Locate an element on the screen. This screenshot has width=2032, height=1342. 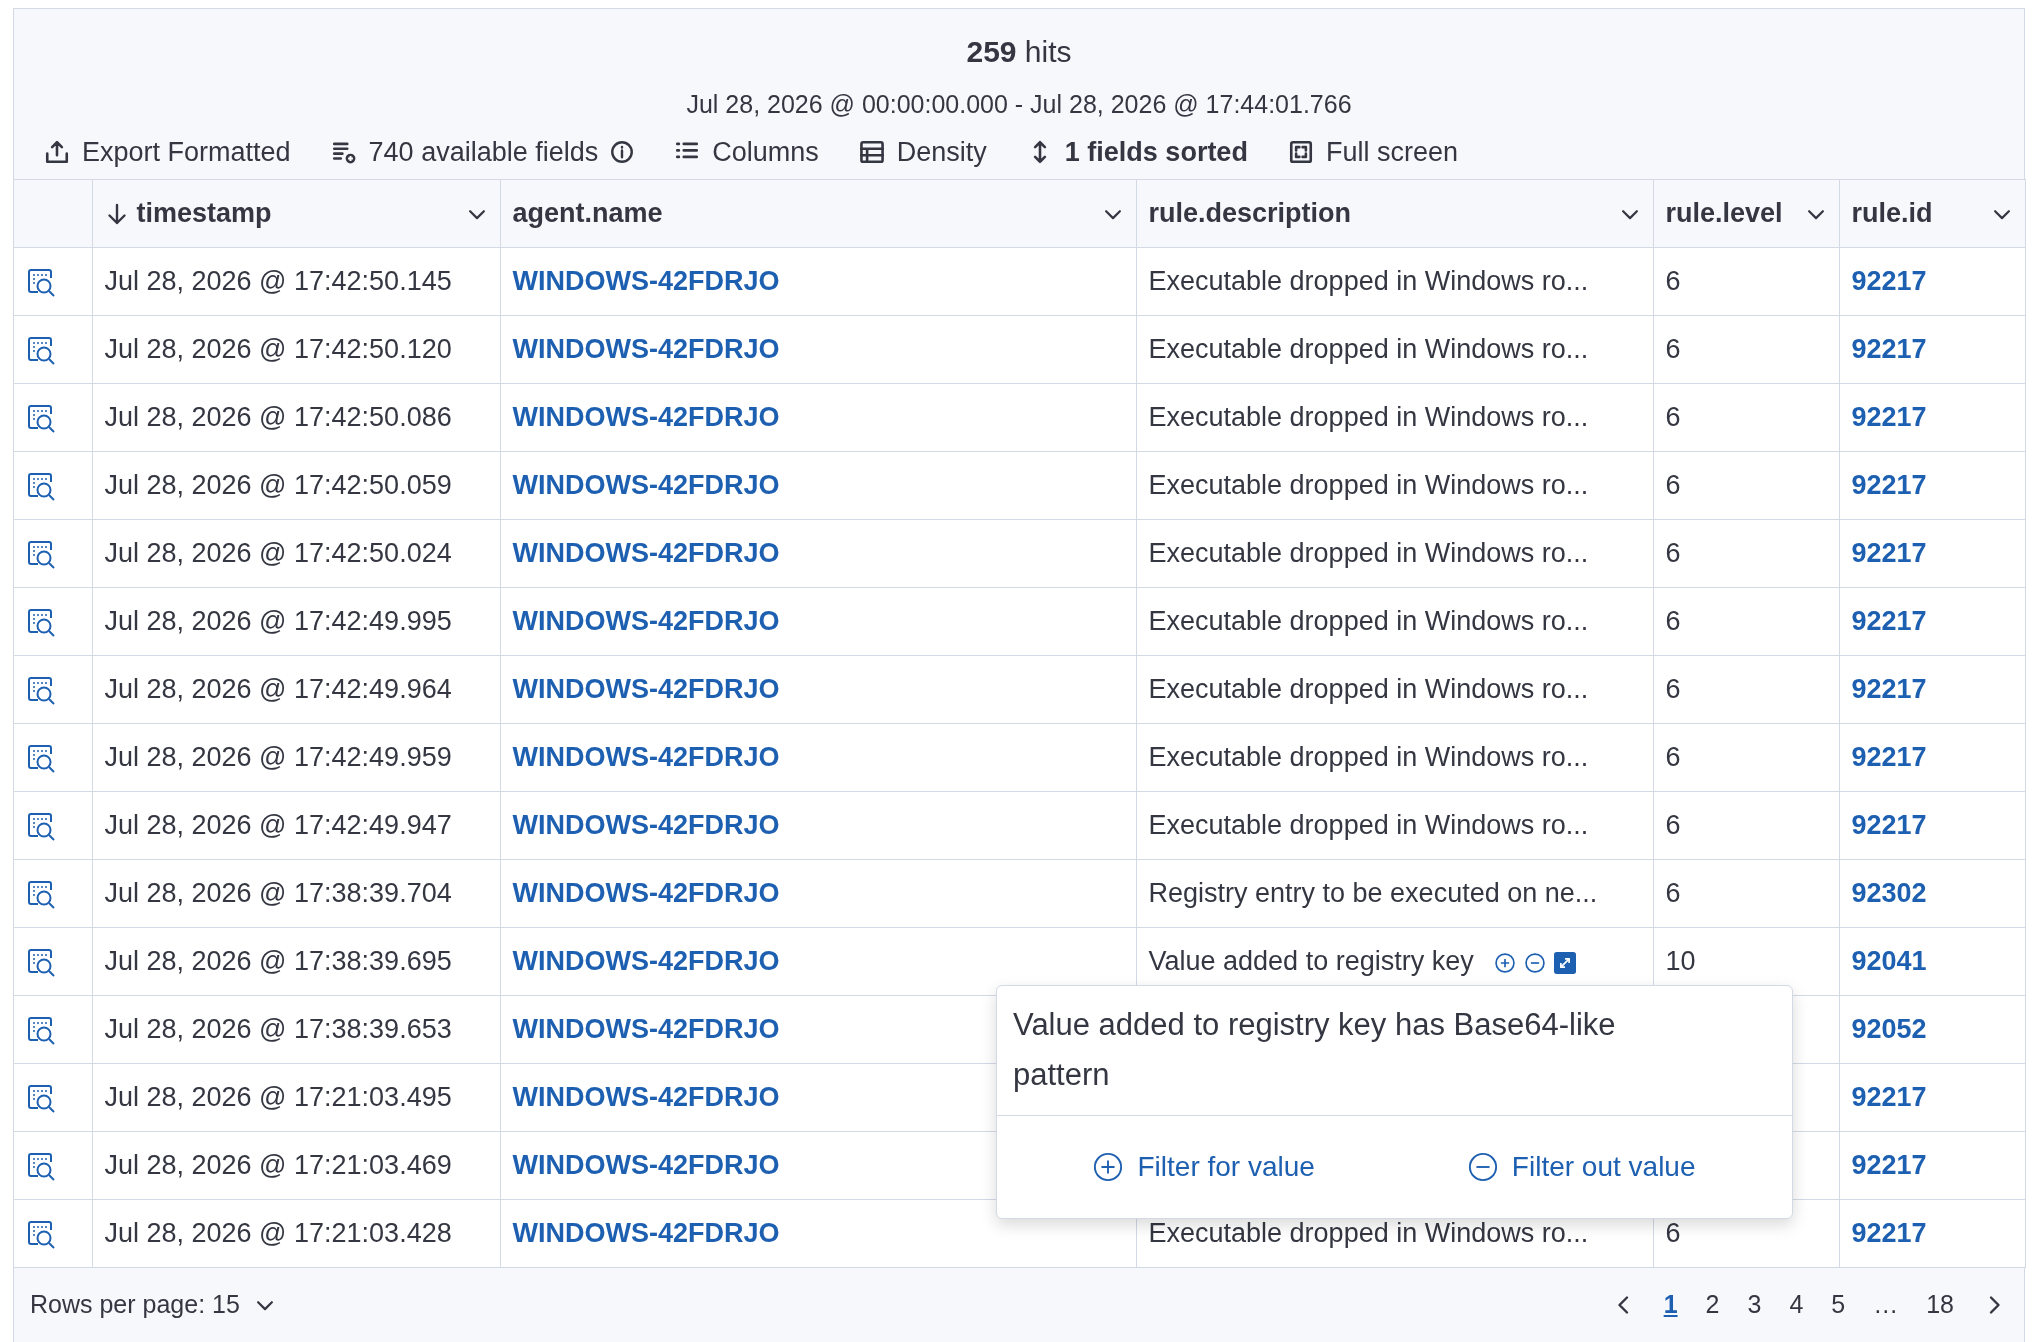
hits-count: 259 hits is located at coordinates (1019, 52).